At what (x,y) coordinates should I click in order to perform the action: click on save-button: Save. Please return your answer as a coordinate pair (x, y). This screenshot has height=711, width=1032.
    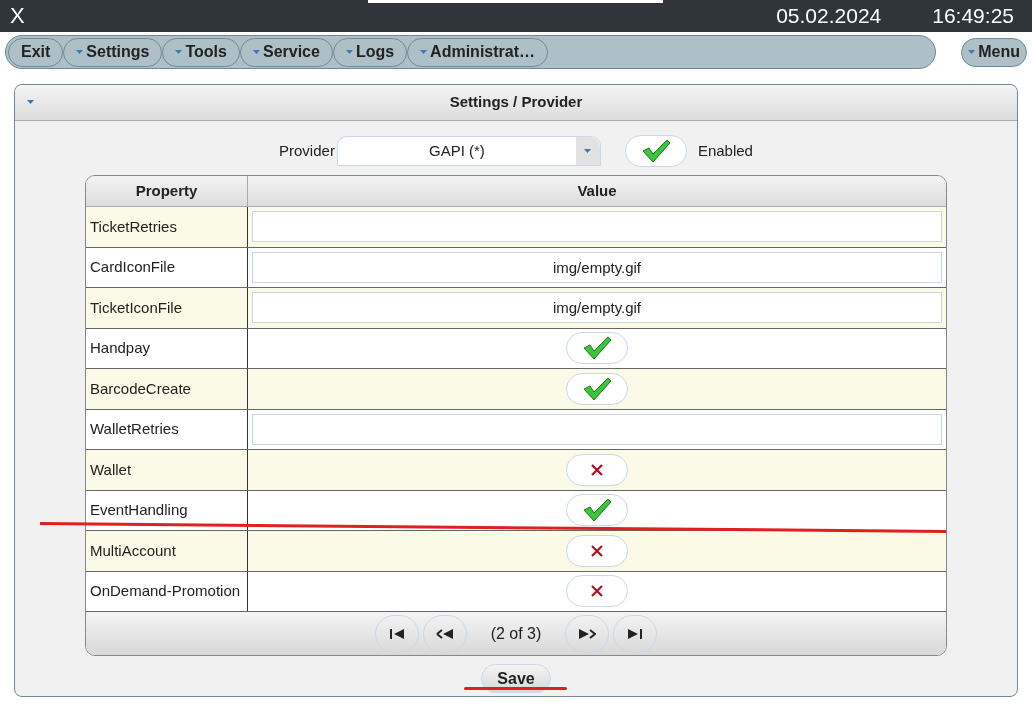
    Looking at the image, I should click on (516, 678).